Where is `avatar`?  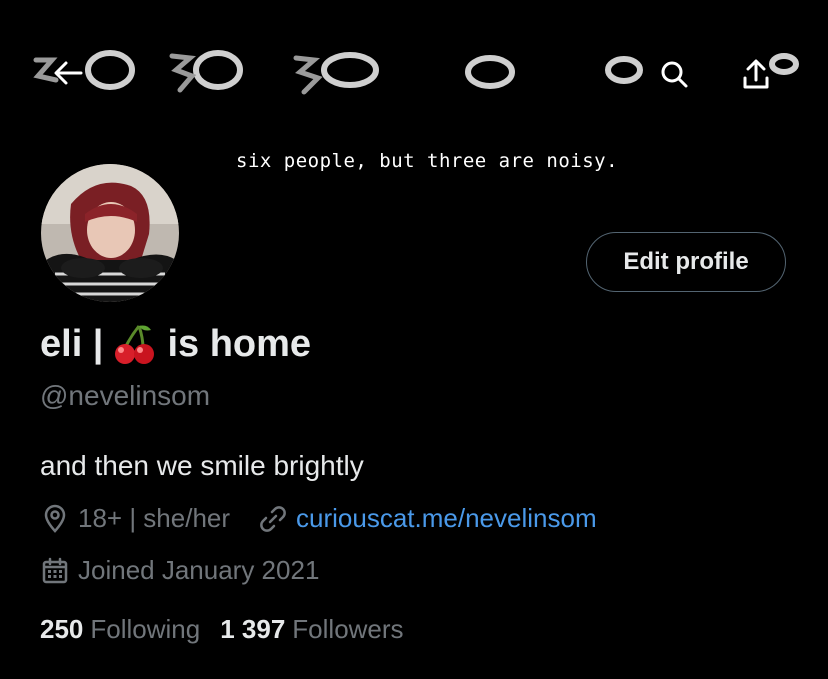
avatar is located at coordinates (110, 233).